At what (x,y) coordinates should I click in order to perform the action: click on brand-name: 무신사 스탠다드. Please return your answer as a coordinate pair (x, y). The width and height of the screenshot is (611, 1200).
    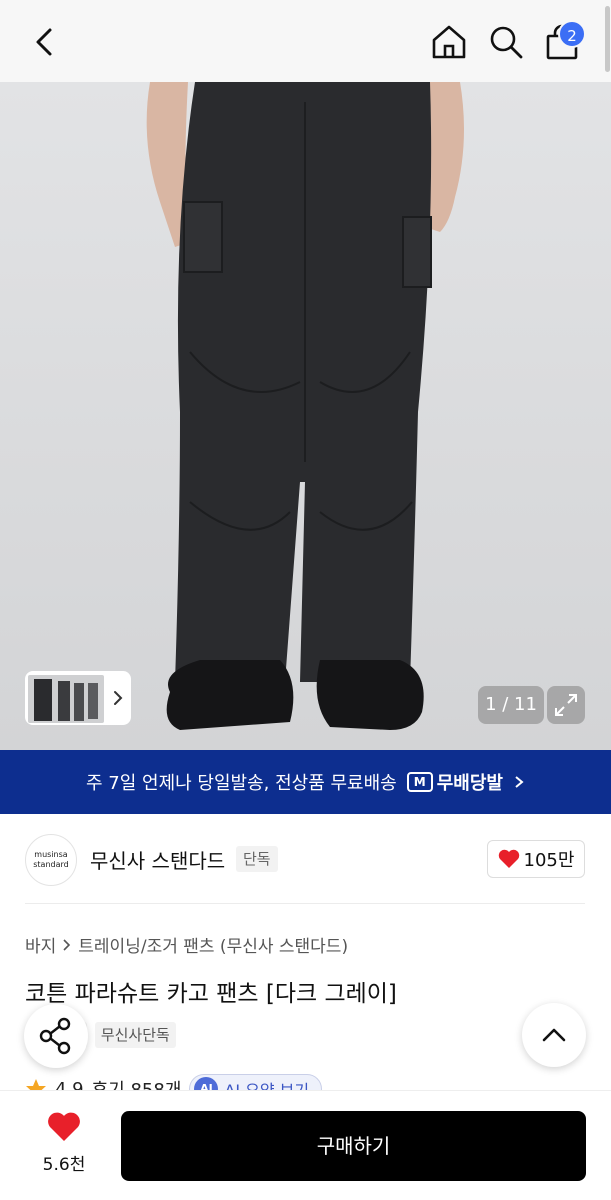
    Looking at the image, I should click on (157, 859).